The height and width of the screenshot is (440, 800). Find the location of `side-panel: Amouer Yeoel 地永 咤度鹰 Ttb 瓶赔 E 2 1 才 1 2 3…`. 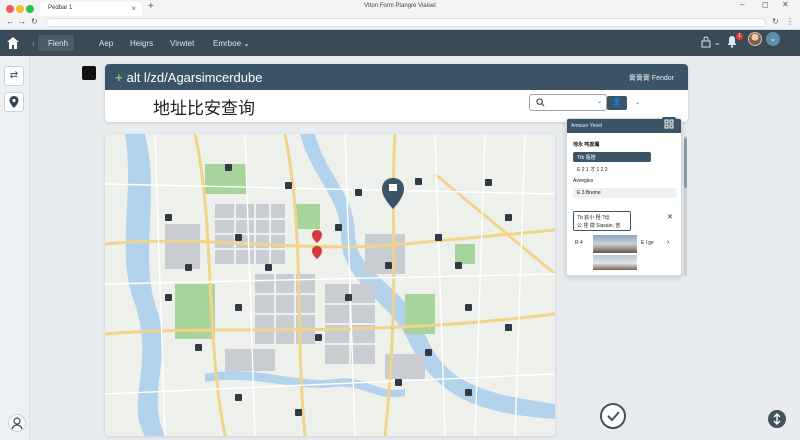

side-panel: Amouer Yeoel 地永 咤度鹰 Ttb 瓶赔 E 2 1 才 1 2 3… is located at coordinates (624, 197).